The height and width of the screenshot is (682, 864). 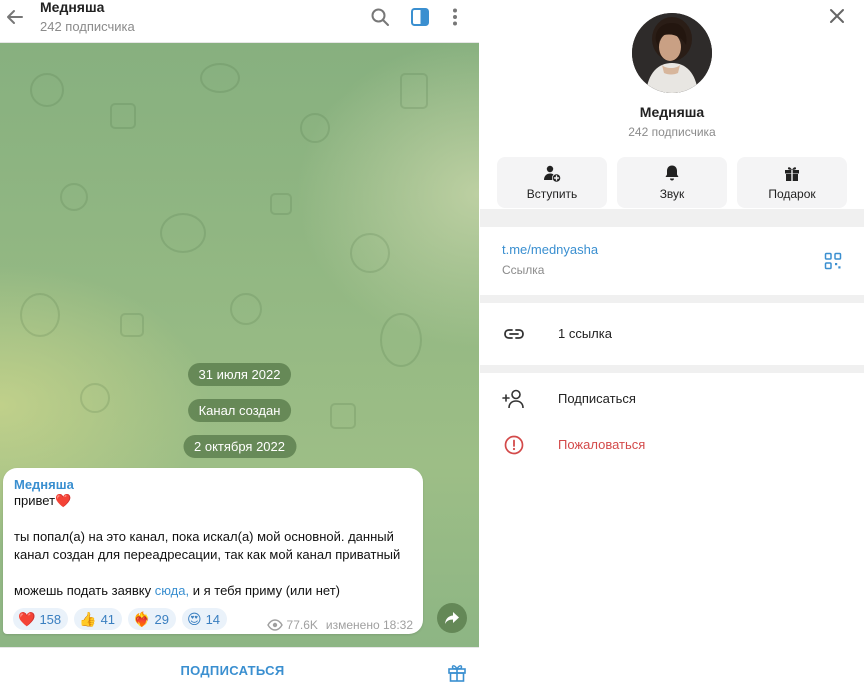 I want to click on message-link: сюда,, so click(x=172, y=590).